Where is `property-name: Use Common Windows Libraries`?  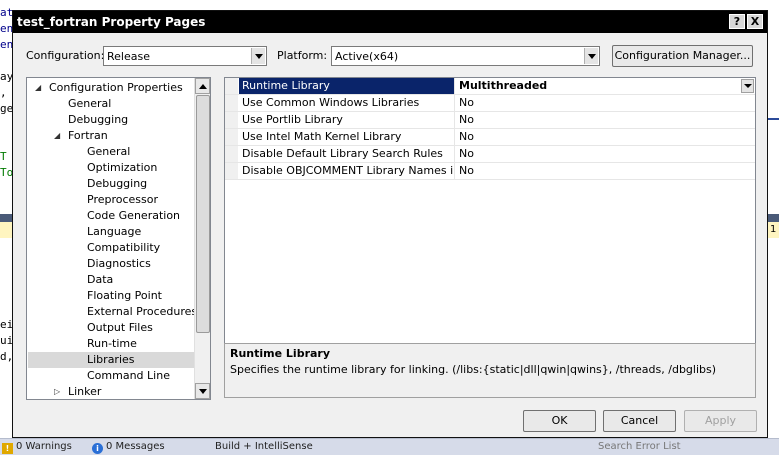 property-name: Use Common Windows Libraries is located at coordinates (347, 103).